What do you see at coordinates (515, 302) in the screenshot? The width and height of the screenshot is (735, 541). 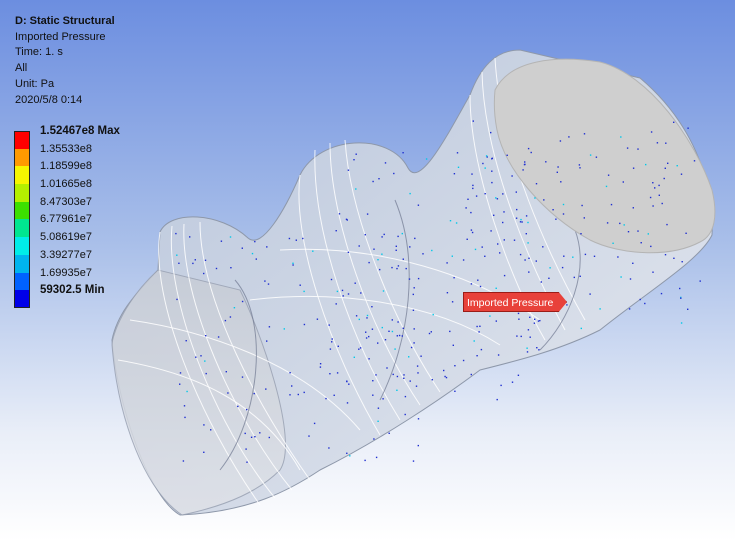 I see `imported-pressure-callout: Imported Pressure` at bounding box center [515, 302].